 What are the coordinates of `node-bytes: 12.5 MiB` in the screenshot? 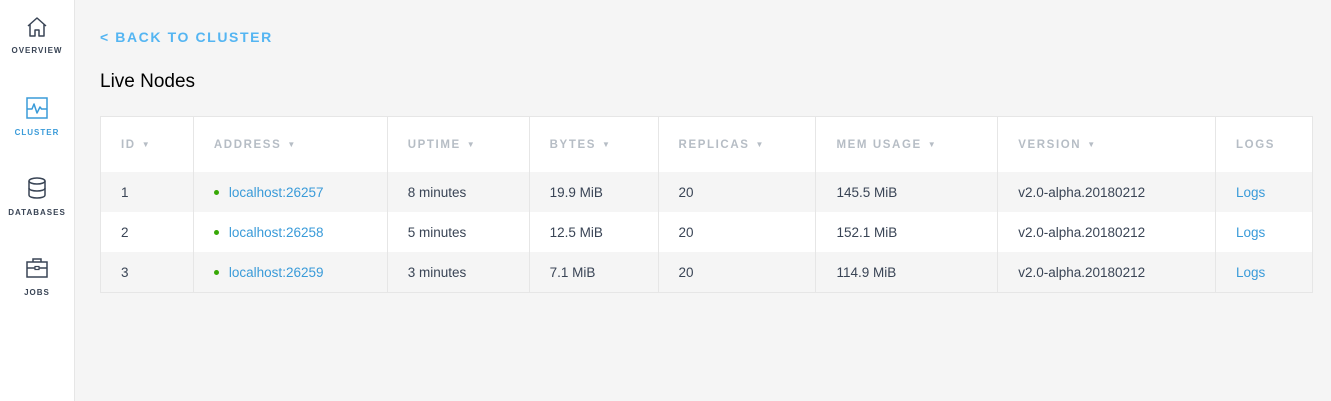 It's located at (594, 232).